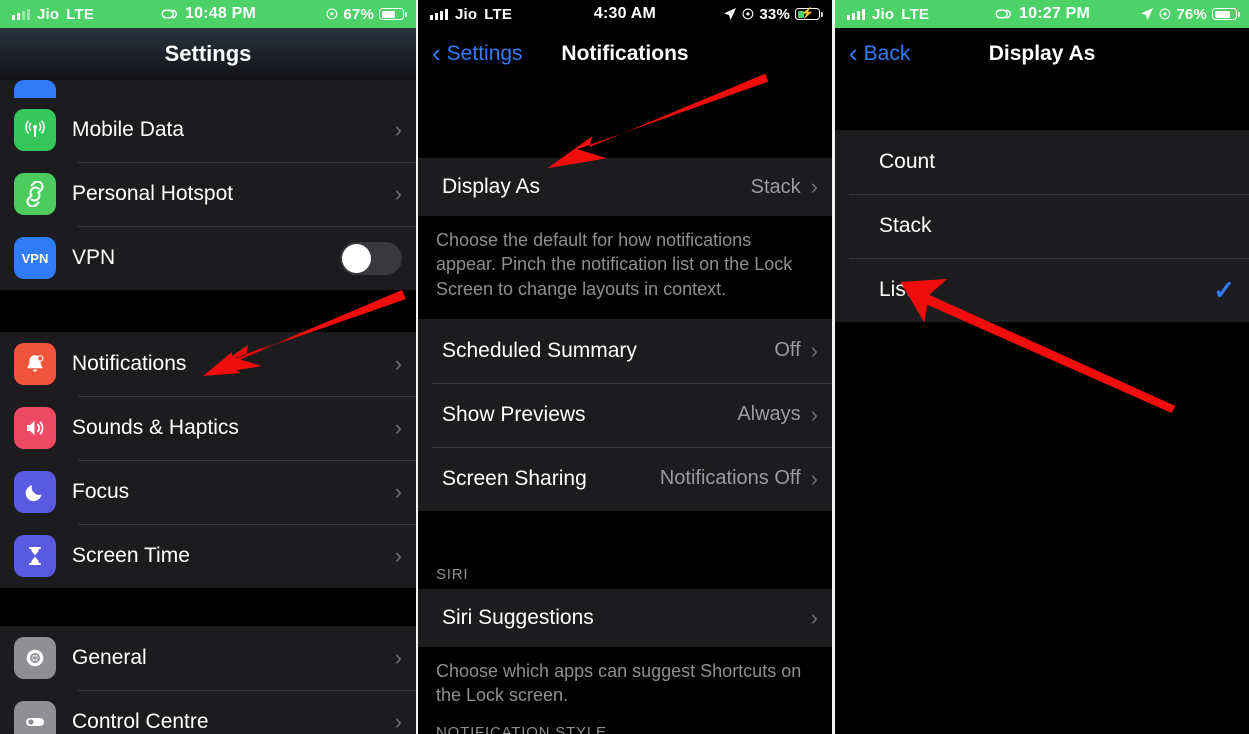 The image size is (1249, 734). I want to click on row-label: Siri Suggestions, so click(518, 617).